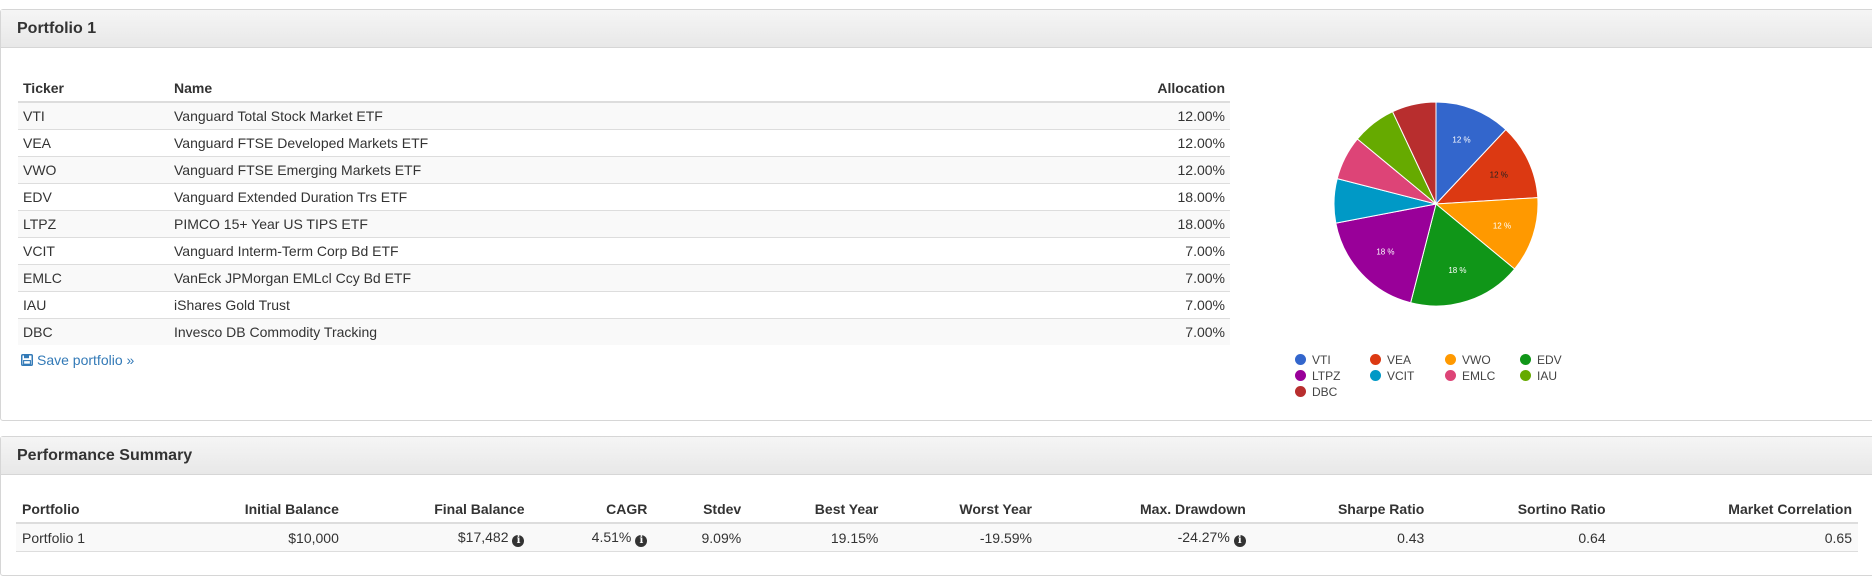 The image size is (1872, 576). What do you see at coordinates (1734, 505) in the screenshot?
I see `column-header: Market Correlation` at bounding box center [1734, 505].